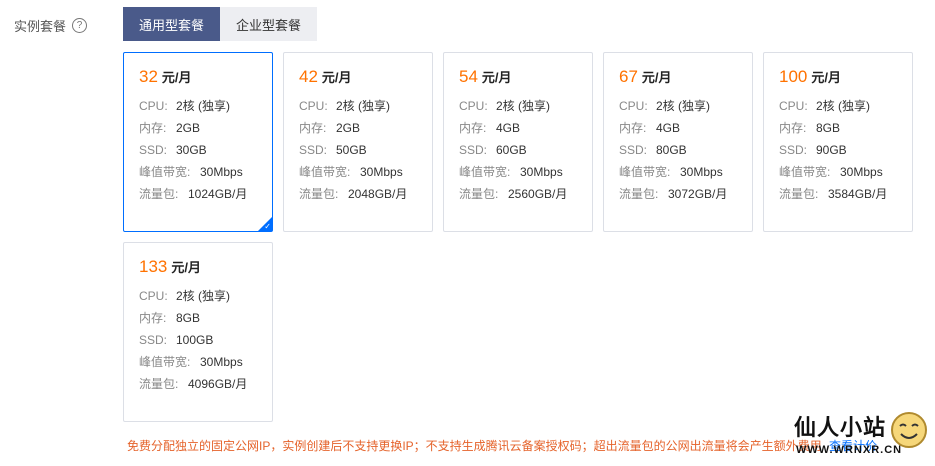 The height and width of the screenshot is (466, 935). What do you see at coordinates (348, 128) in the screenshot?
I see `spec-value: 2GB` at bounding box center [348, 128].